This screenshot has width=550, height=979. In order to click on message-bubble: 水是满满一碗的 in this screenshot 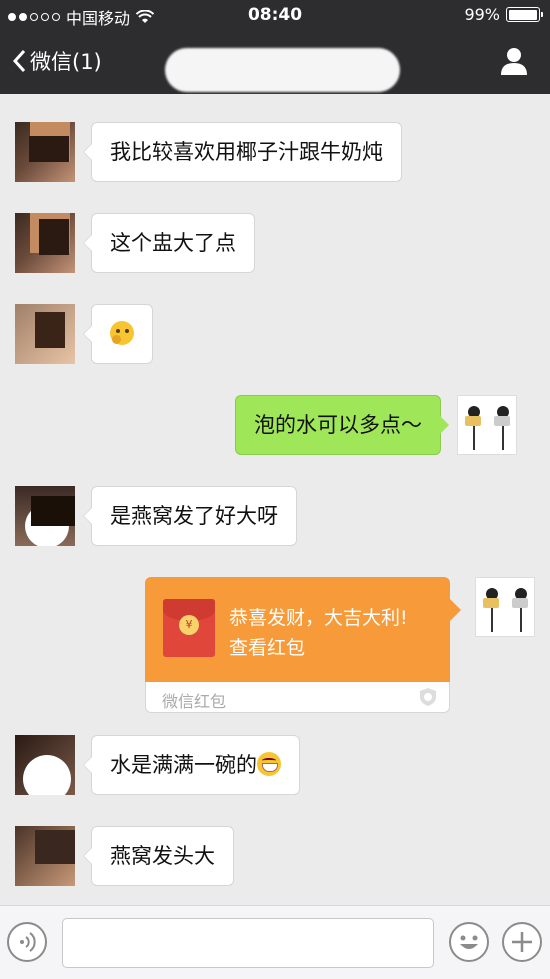, I will do `click(191, 765)`.